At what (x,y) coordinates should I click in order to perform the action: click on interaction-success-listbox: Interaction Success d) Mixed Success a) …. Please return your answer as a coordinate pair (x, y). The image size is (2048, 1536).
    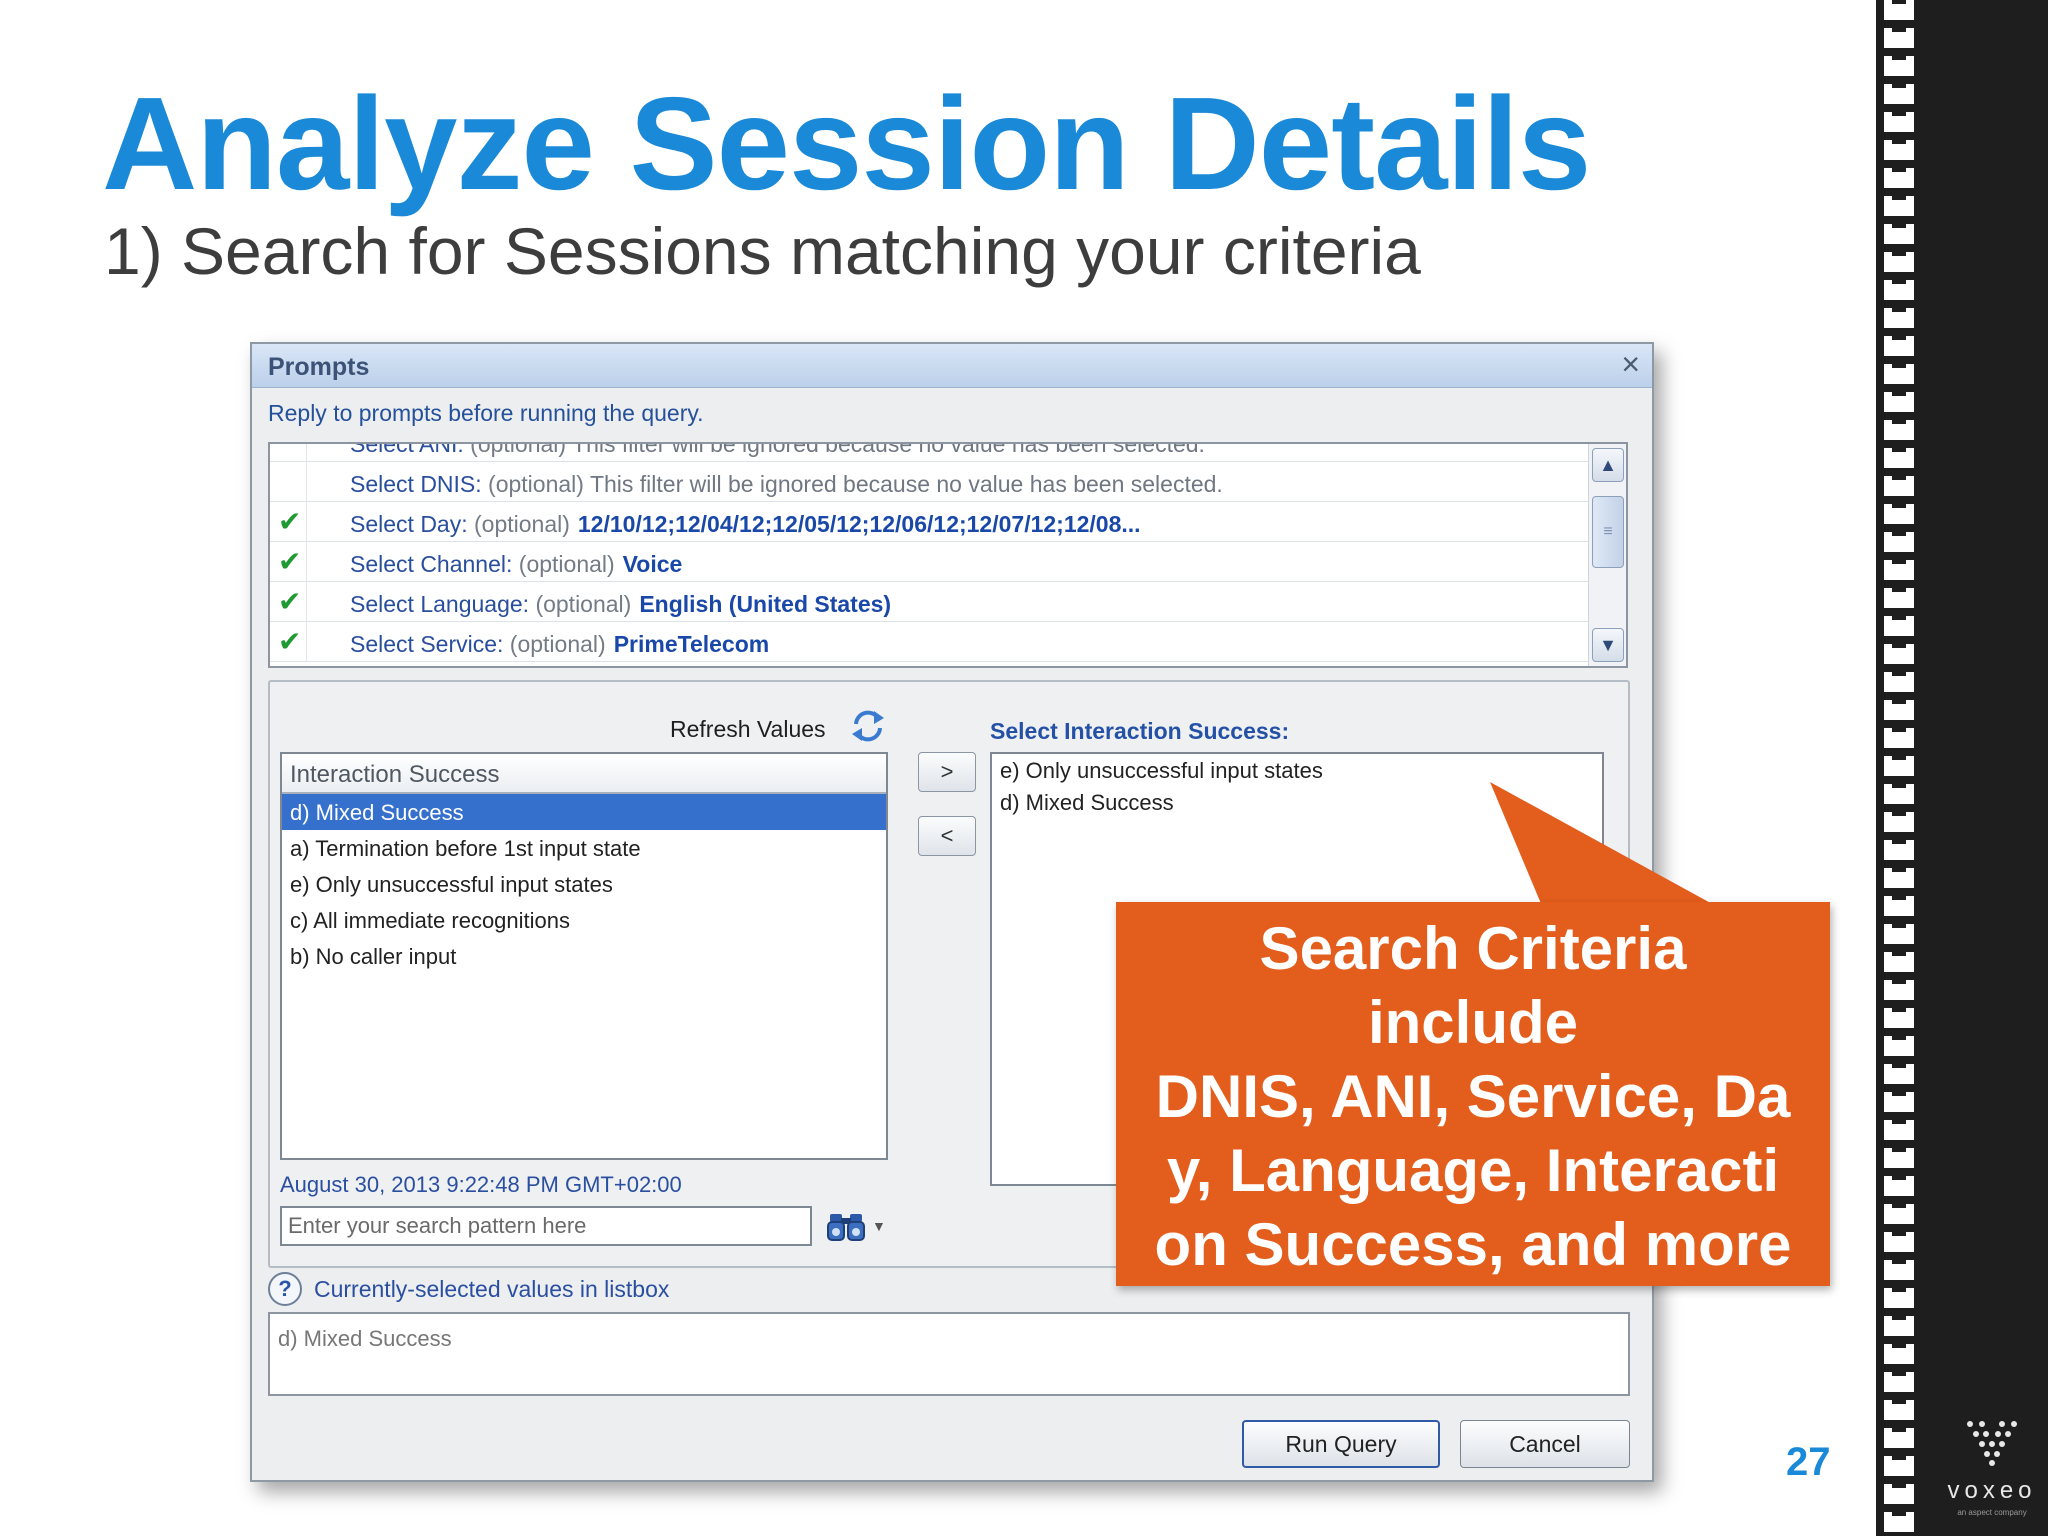
    Looking at the image, I should click on (584, 956).